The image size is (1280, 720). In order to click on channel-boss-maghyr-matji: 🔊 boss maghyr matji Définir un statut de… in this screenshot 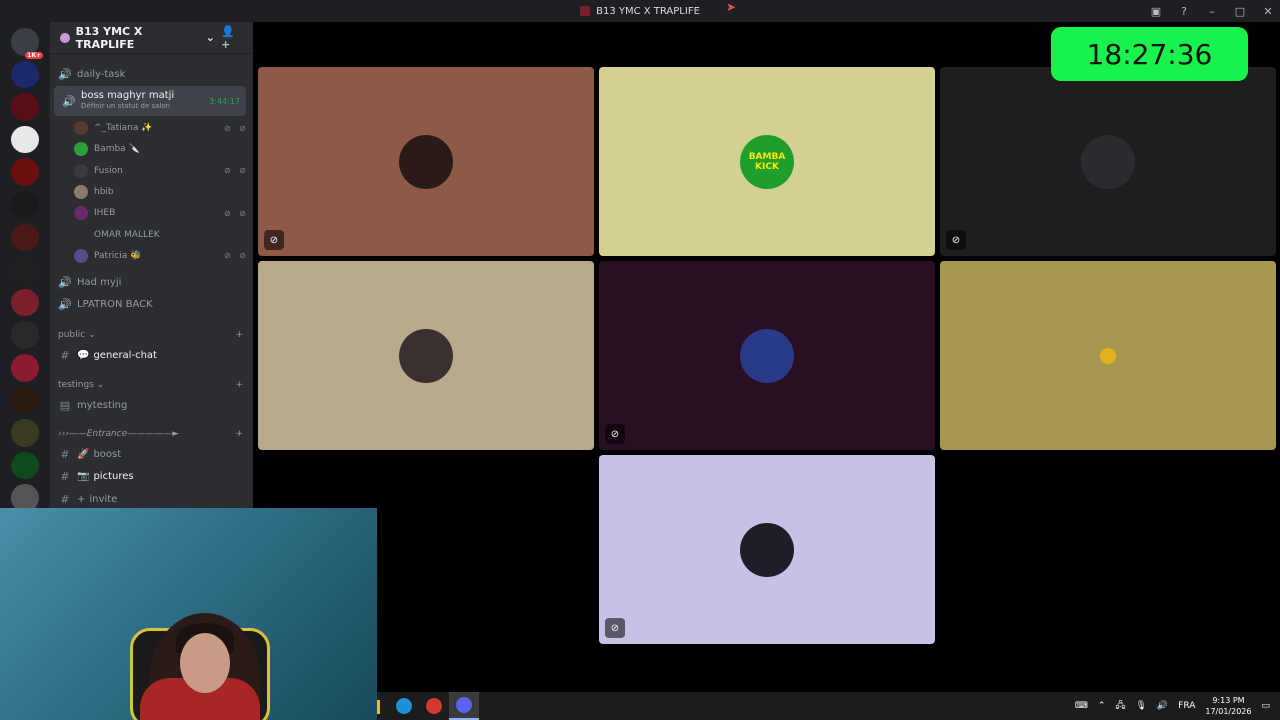, I will do `click(150, 101)`.